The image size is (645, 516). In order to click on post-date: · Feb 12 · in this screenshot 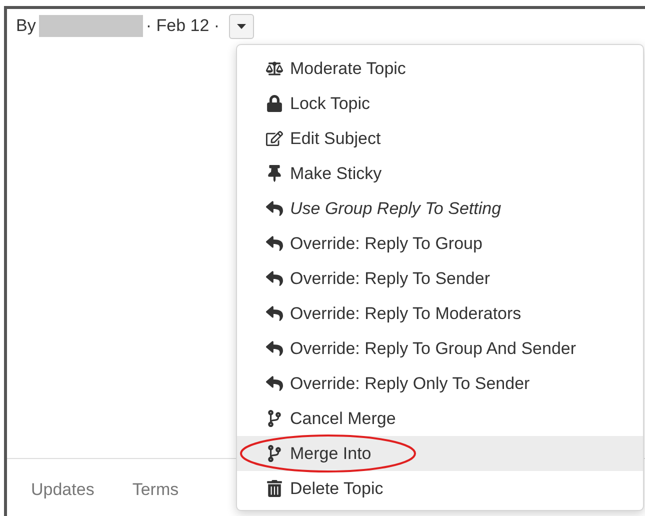, I will do `click(183, 26)`.